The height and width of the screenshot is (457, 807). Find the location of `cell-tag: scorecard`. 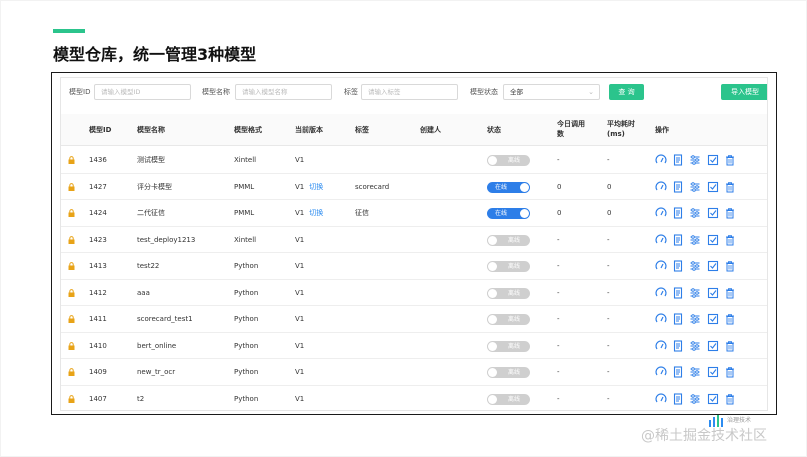

cell-tag: scorecard is located at coordinates (372, 186).